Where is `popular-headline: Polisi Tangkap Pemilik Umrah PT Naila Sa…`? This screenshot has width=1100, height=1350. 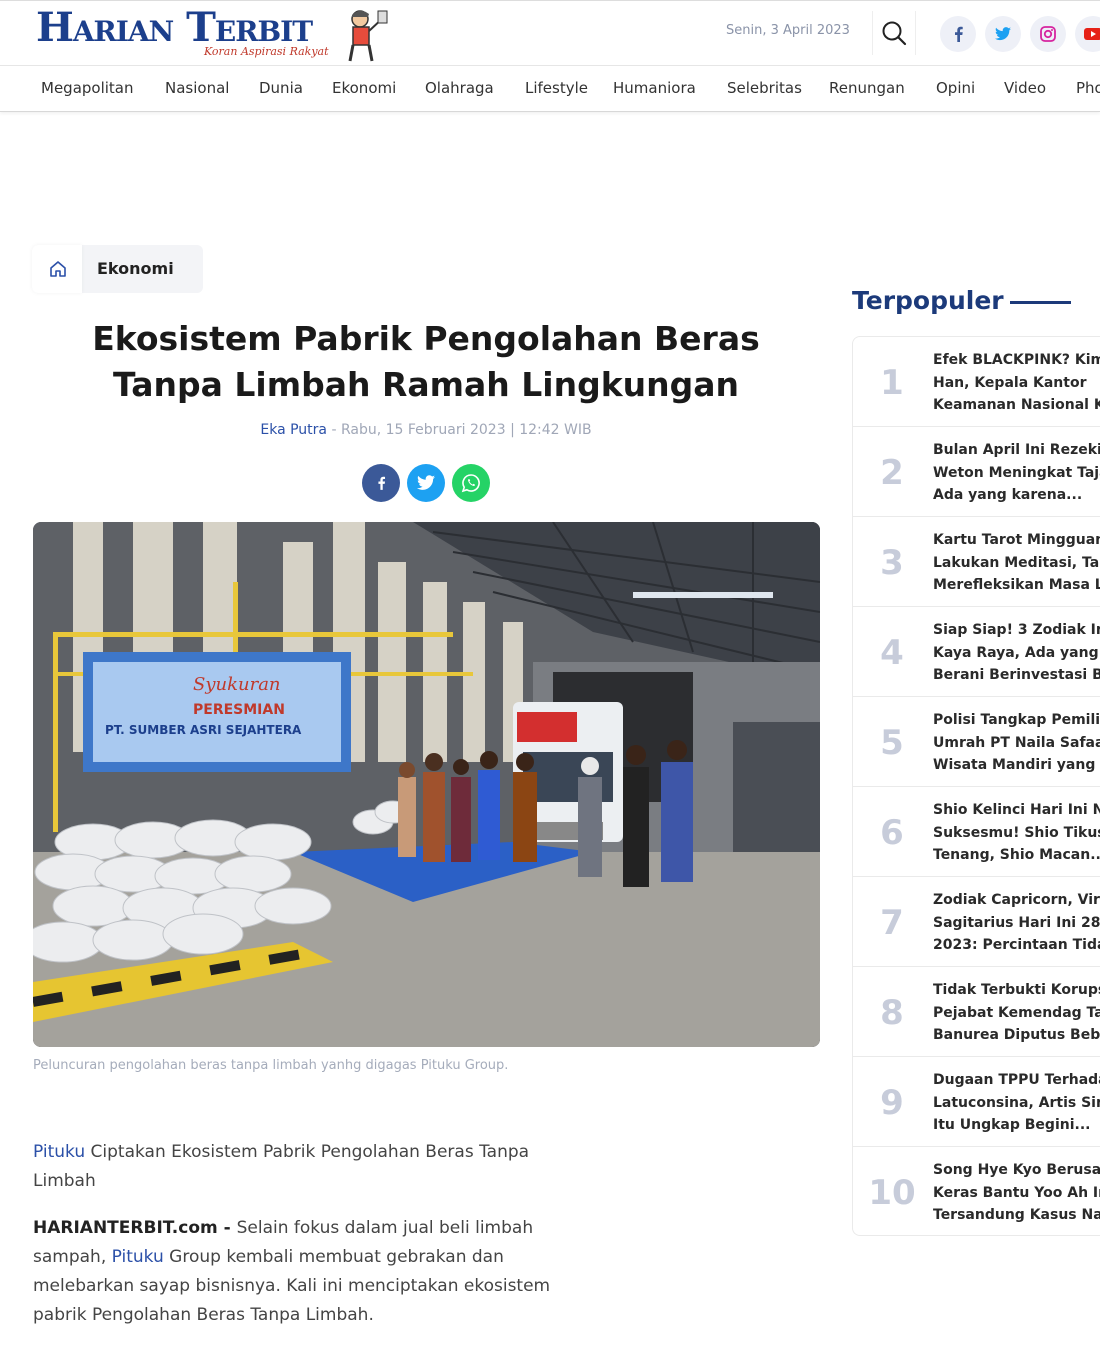
popular-headline: Polisi Tangkap Pemilik Umrah PT Naila Sa… is located at coordinates (1016, 742).